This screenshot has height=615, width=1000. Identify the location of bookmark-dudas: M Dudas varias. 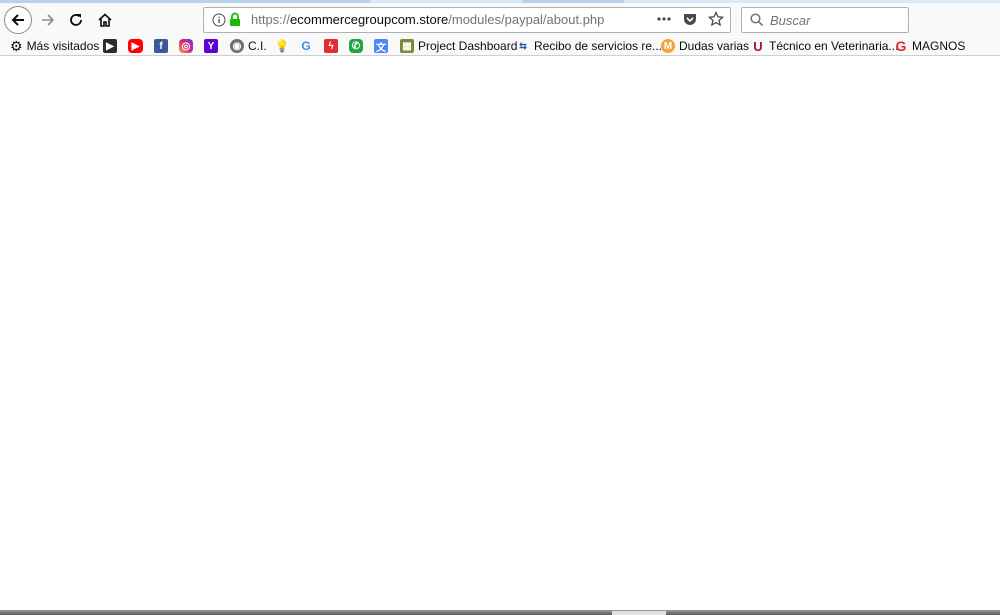
(705, 46).